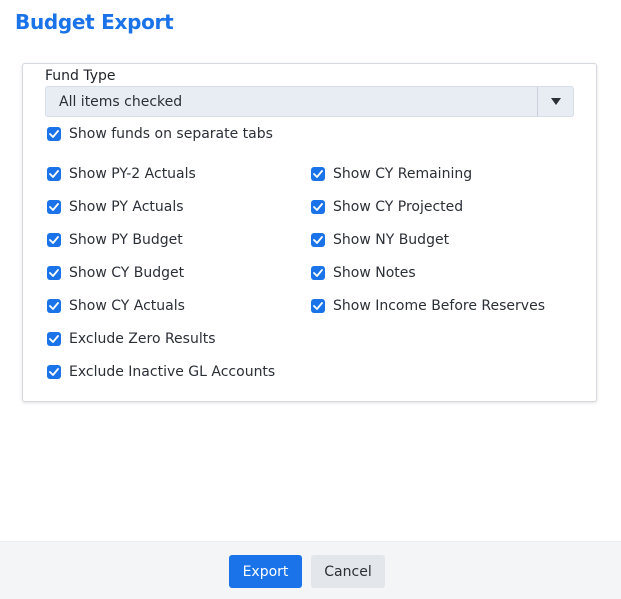 This screenshot has height=599, width=621. I want to click on checkbox-py2-actuals: Show PY-2 Actuals, so click(121, 174).